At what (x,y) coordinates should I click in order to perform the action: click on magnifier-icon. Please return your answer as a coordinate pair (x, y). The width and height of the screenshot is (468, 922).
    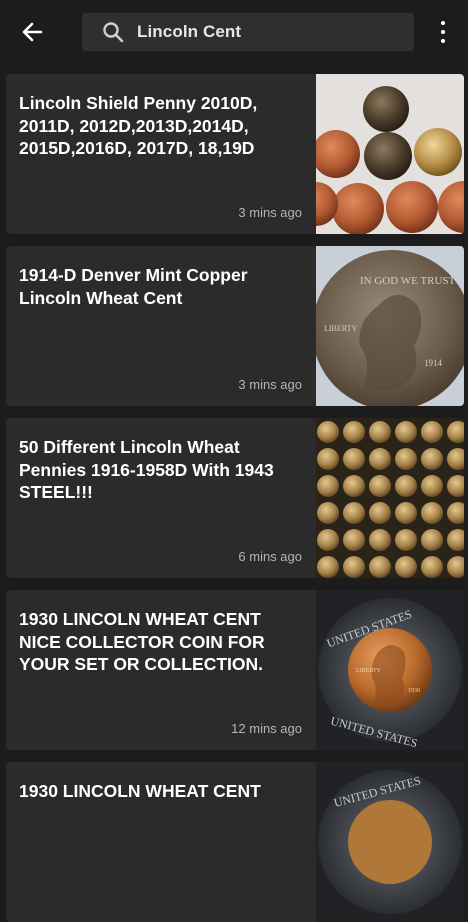
    Looking at the image, I should click on (113, 32).